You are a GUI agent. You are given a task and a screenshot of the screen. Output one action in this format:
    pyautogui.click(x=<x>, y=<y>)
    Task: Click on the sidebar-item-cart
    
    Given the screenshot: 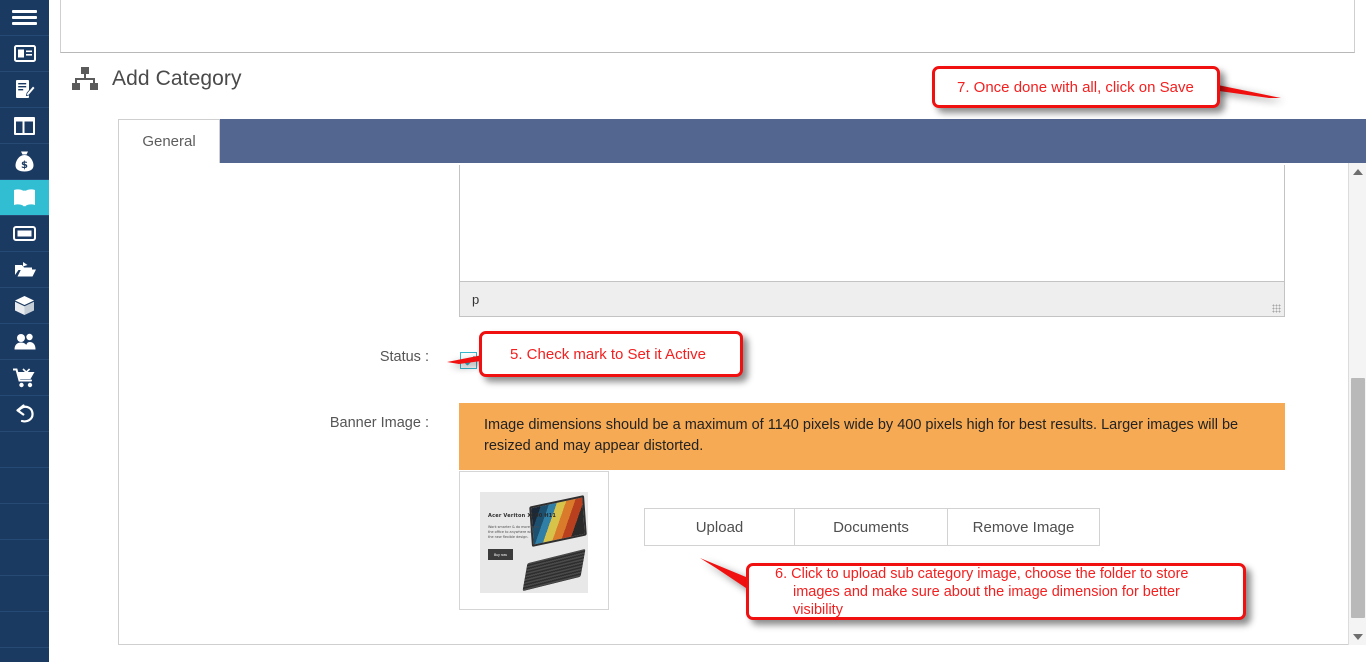 What is the action you would take?
    pyautogui.click(x=24, y=378)
    